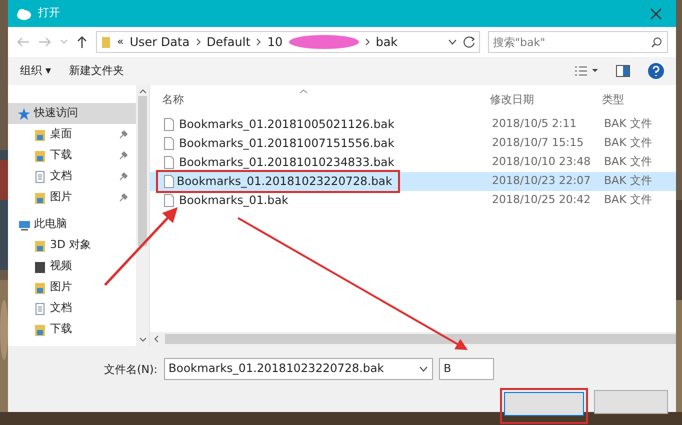 This screenshot has height=425, width=682. Describe the element at coordinates (413, 339) in the screenshot. I see `scrollbar` at that location.